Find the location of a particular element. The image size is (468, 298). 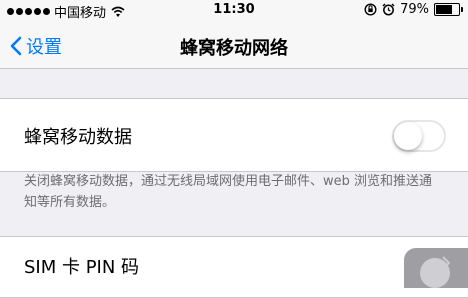

alarm-icon is located at coordinates (388, 9).